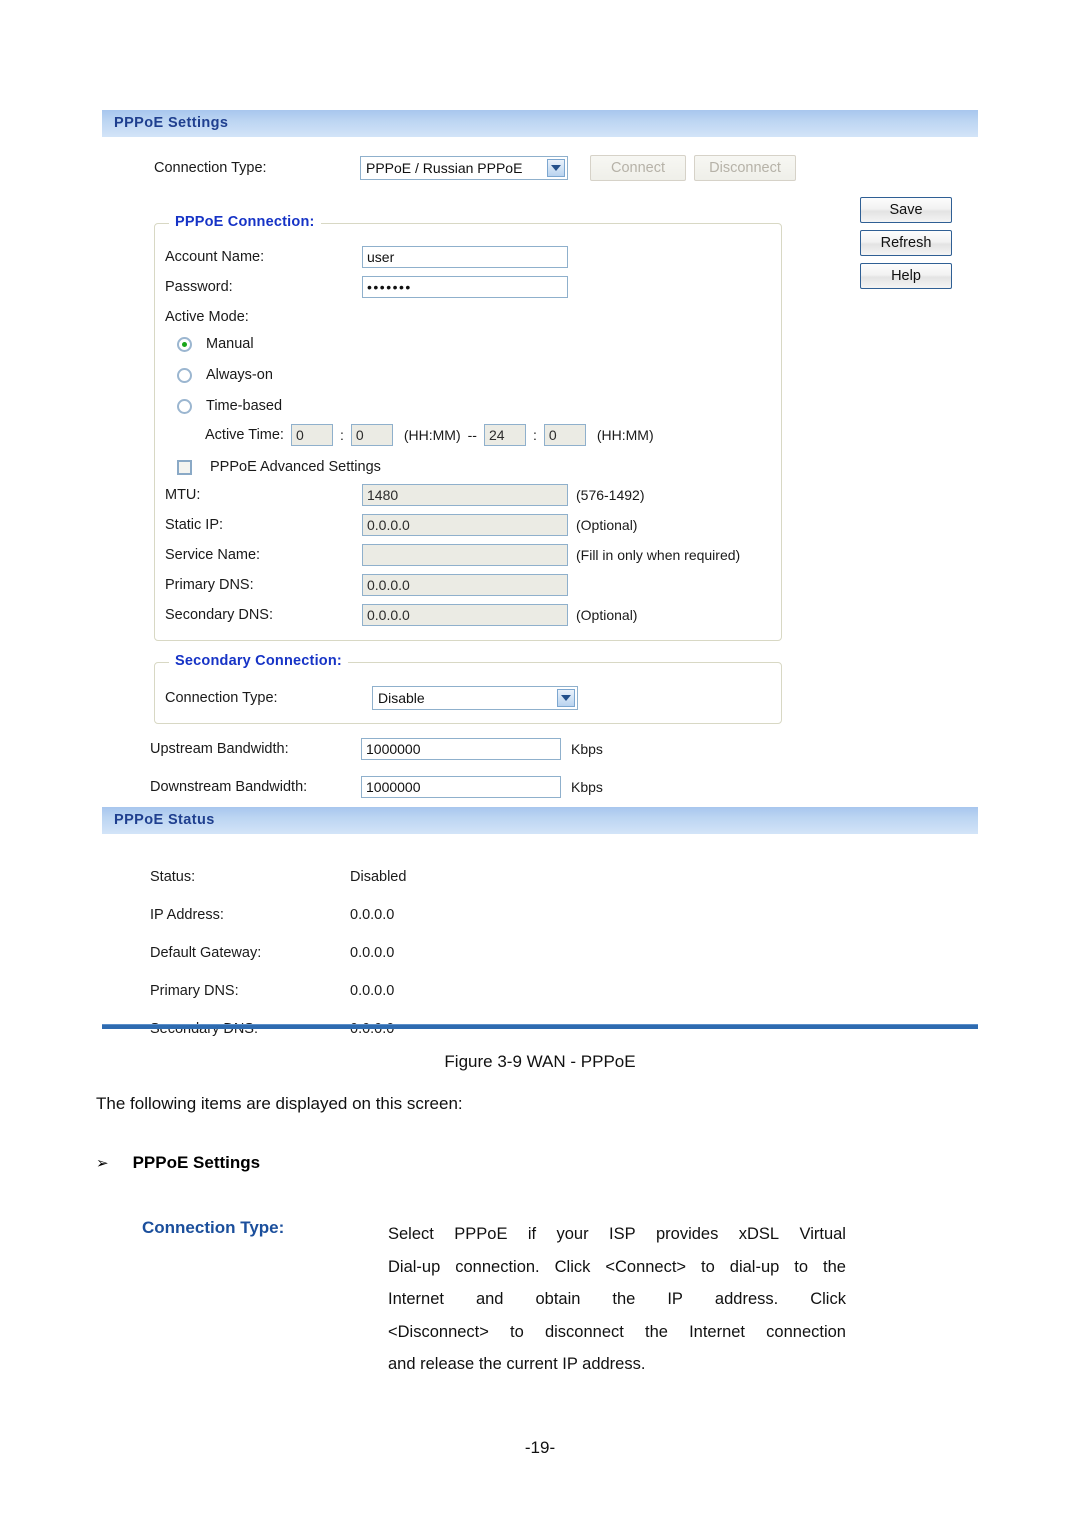 This screenshot has height=1527, width=1080. I want to click on secondary-dns-hint: (Optional), so click(607, 615).